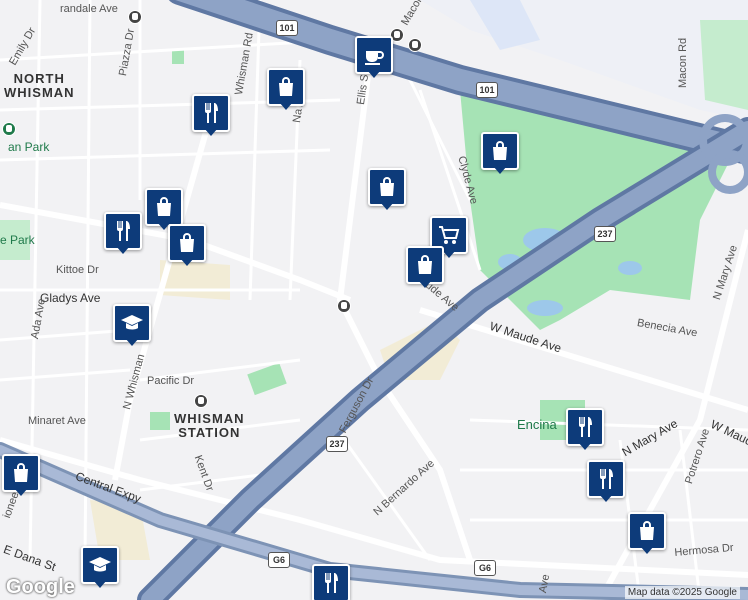  I want to click on map-attribution: Map data ©2025 Google, so click(682, 592).